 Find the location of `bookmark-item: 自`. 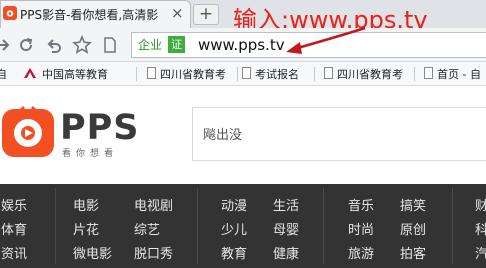

bookmark-item: 自 is located at coordinates (3, 74).